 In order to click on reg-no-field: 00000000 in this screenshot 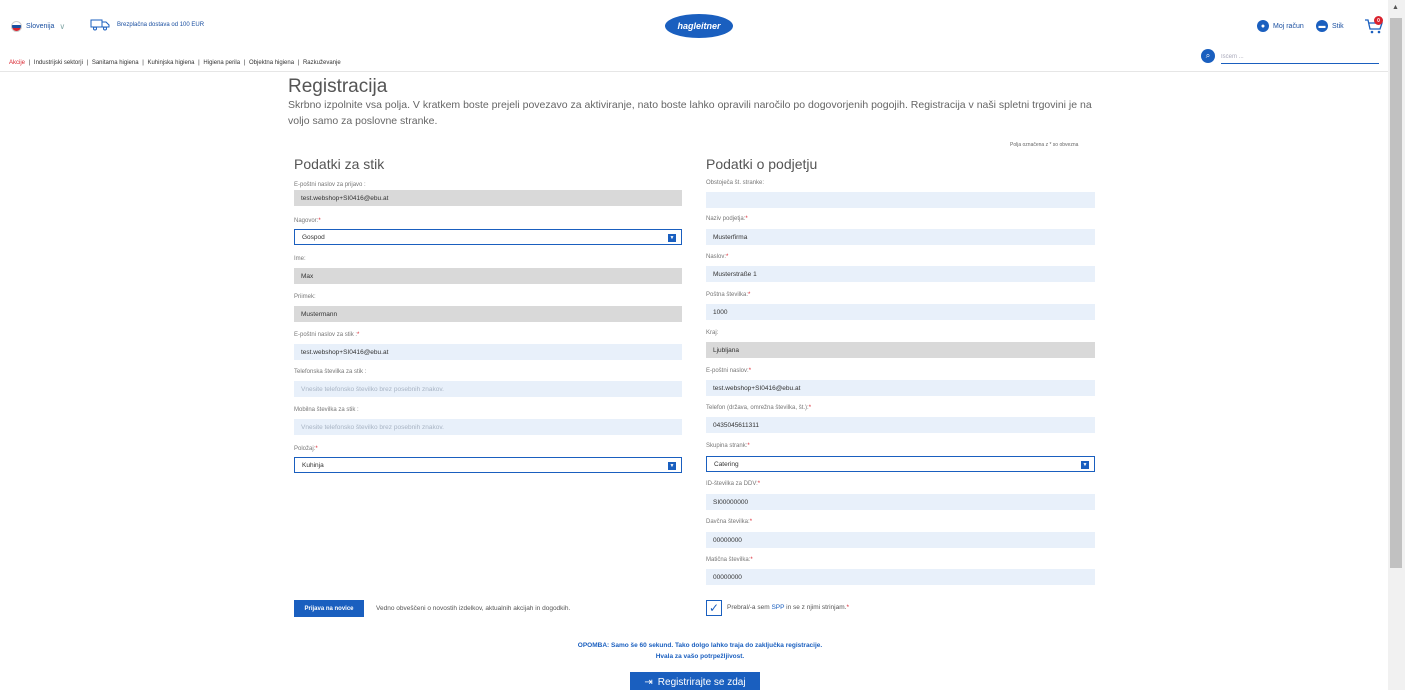, I will do `click(900, 577)`.